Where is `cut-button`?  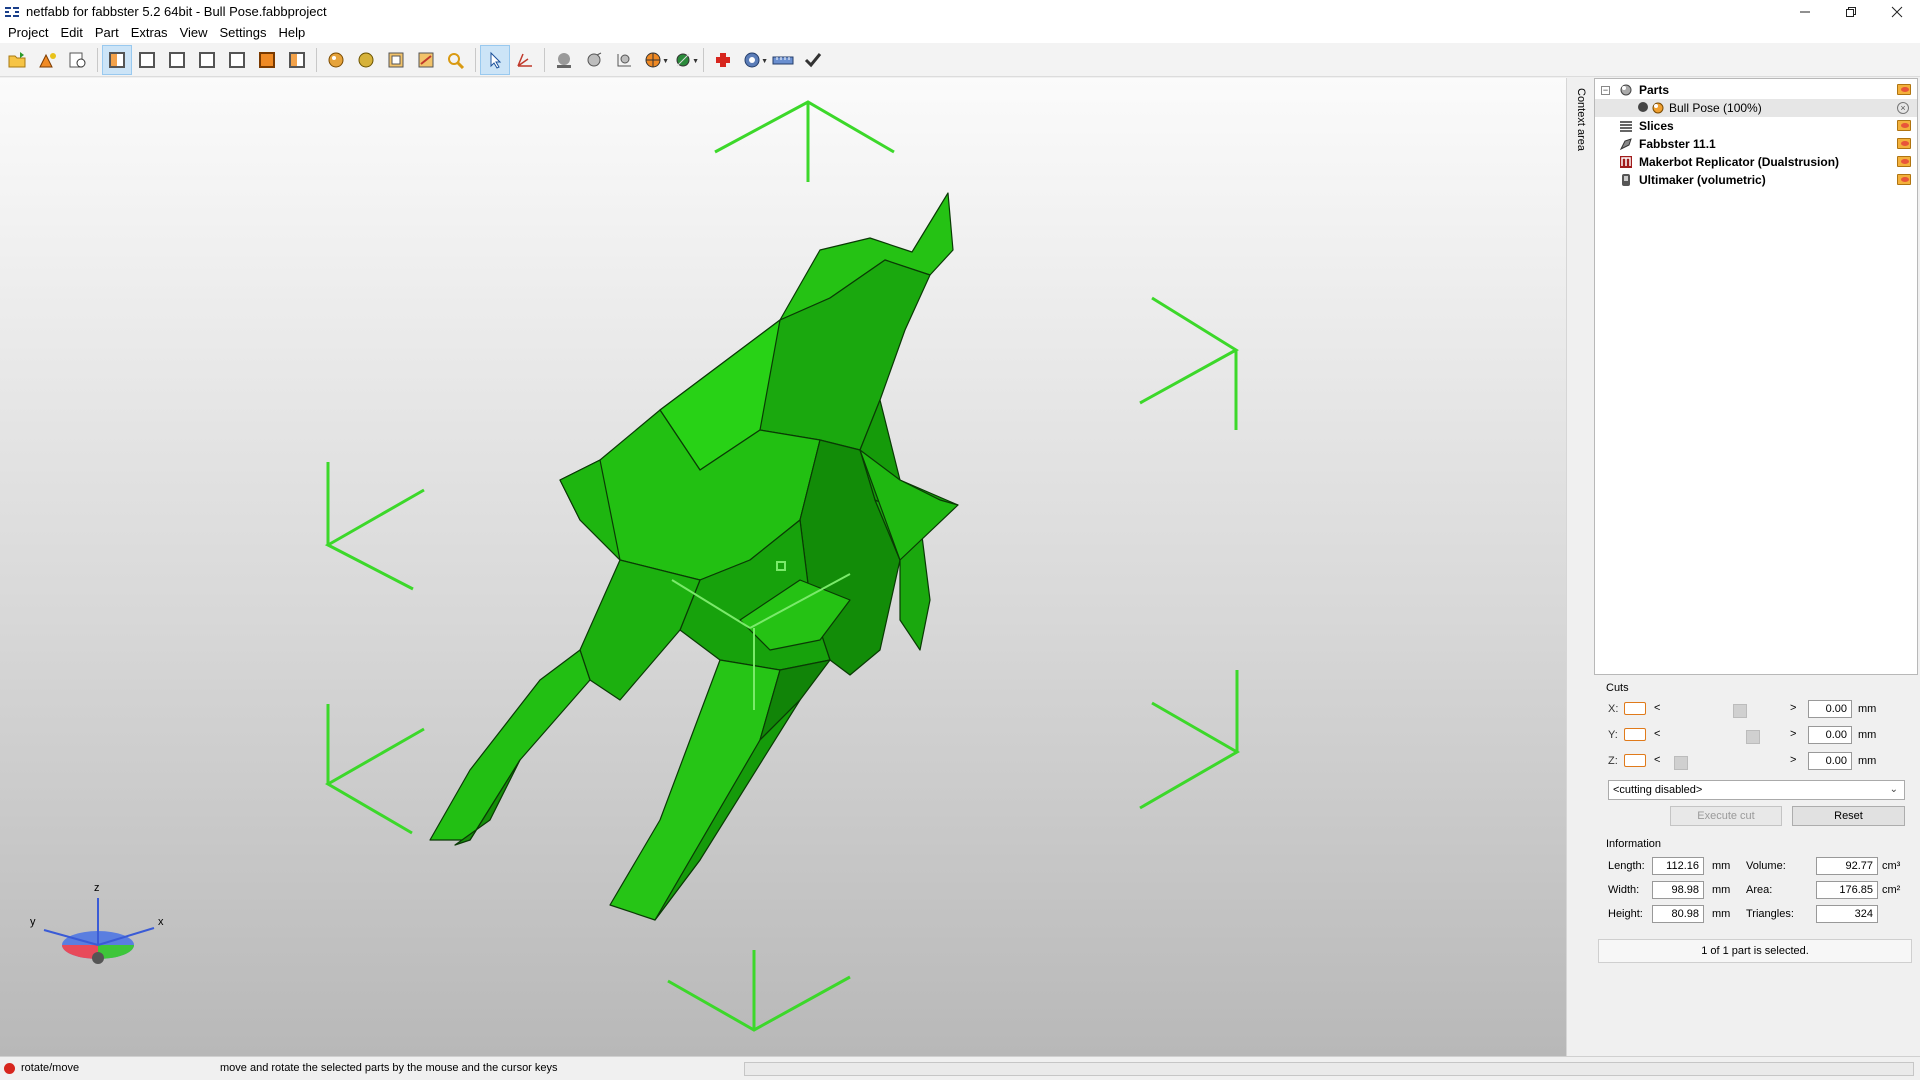 cut-button is located at coordinates (396, 60).